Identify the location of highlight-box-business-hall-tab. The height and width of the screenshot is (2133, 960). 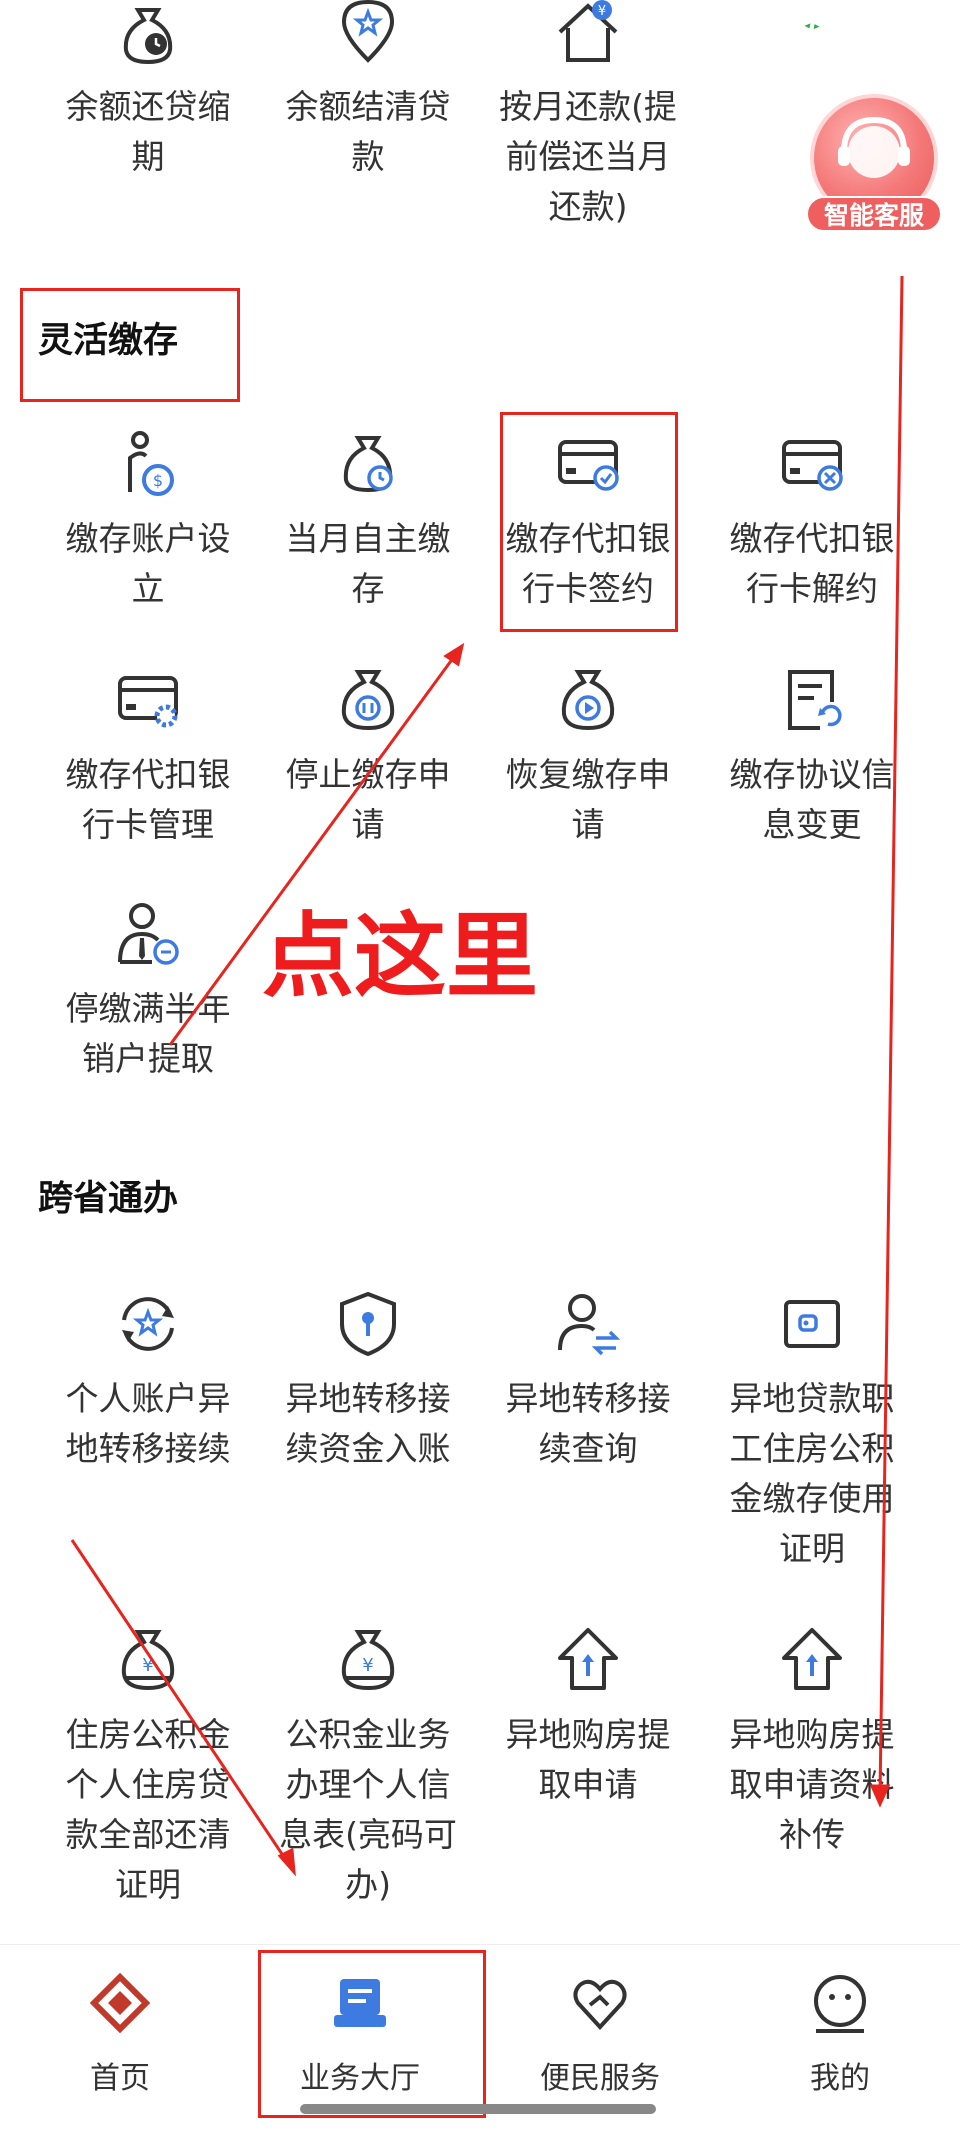
(372, 2034).